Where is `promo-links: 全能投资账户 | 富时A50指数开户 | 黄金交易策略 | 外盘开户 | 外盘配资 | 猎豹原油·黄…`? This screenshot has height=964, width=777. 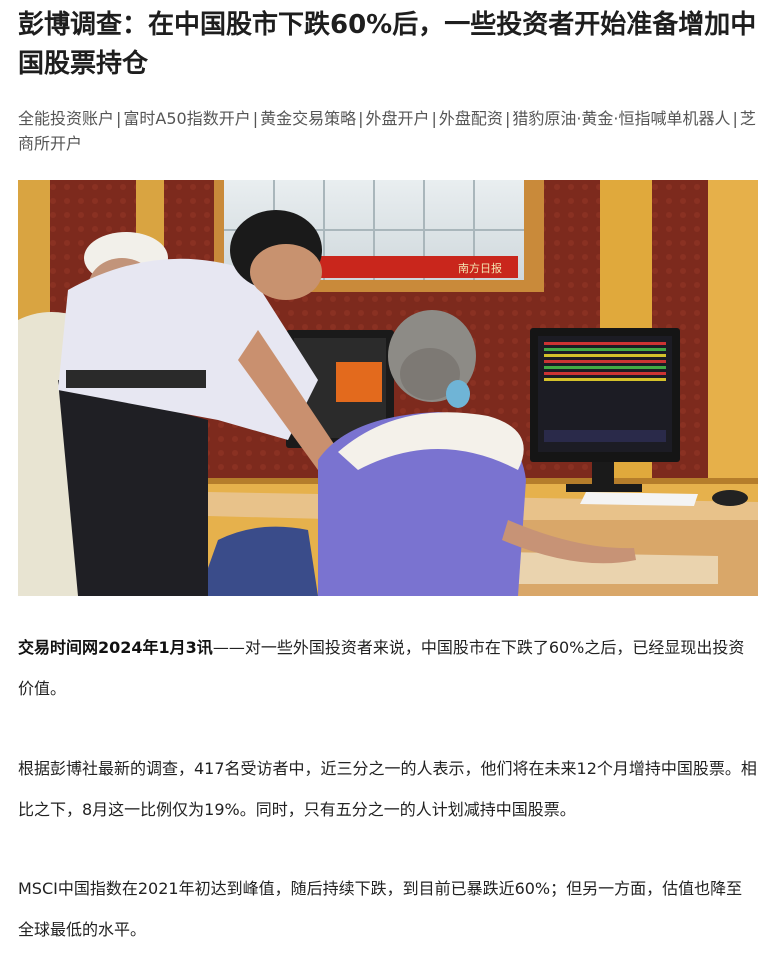 promo-links: 全能投资账户 | 富时A50指数开户 | 黄金交易策略 | 外盘开户 | 外盘配资 | 猎豹原油·黄… is located at coordinates (388, 131).